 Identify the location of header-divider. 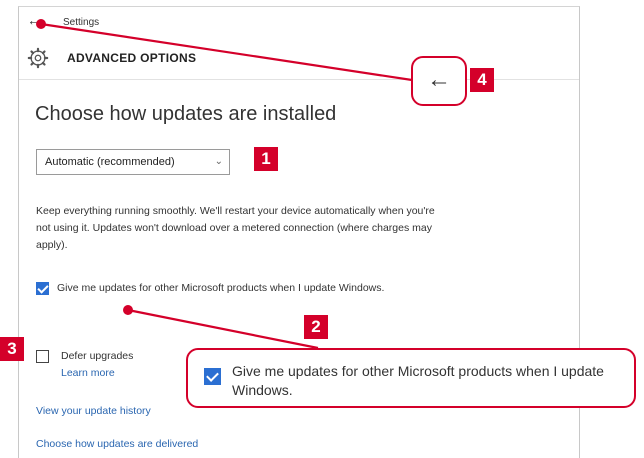
(299, 79).